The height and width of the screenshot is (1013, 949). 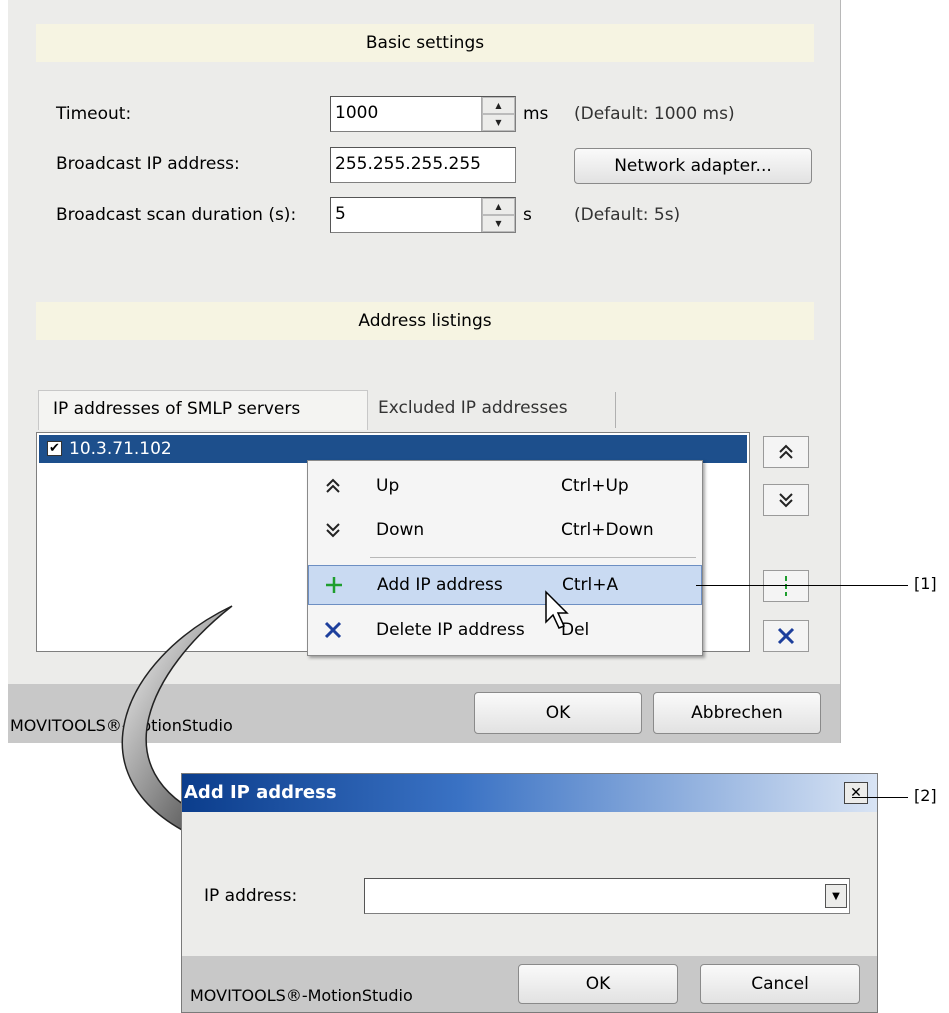 What do you see at coordinates (856, 793) in the screenshot?
I see `close-icon: ✕` at bounding box center [856, 793].